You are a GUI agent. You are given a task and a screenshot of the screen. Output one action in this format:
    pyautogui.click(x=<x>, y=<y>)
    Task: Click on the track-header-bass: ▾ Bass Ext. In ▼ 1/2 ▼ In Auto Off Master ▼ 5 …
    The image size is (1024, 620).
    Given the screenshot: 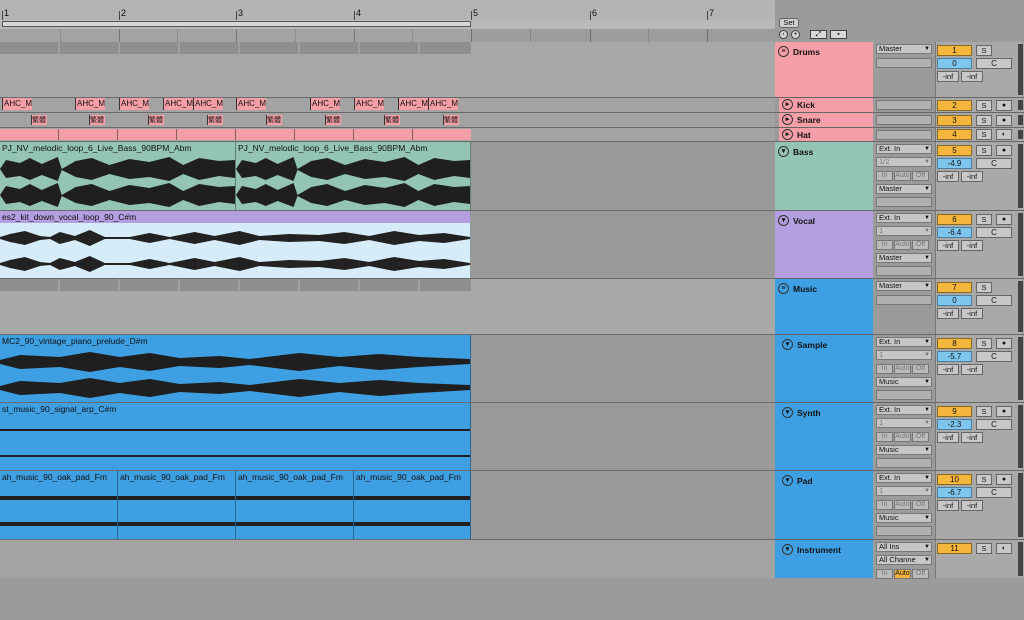 What is the action you would take?
    pyautogui.click(x=899, y=176)
    